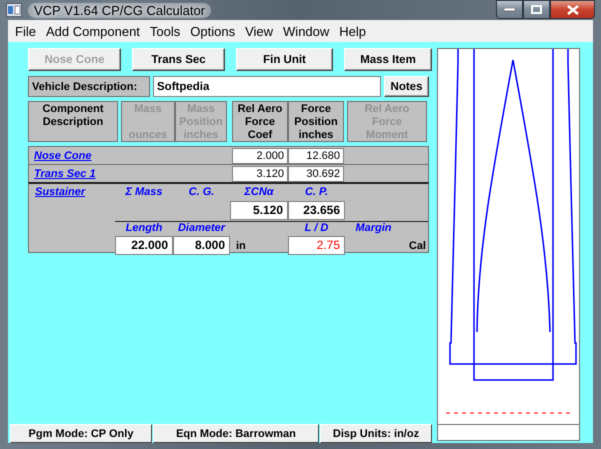 The width and height of the screenshot is (601, 449). Describe the element at coordinates (144, 193) in the screenshot. I see `column-label: Σ Mass` at that location.